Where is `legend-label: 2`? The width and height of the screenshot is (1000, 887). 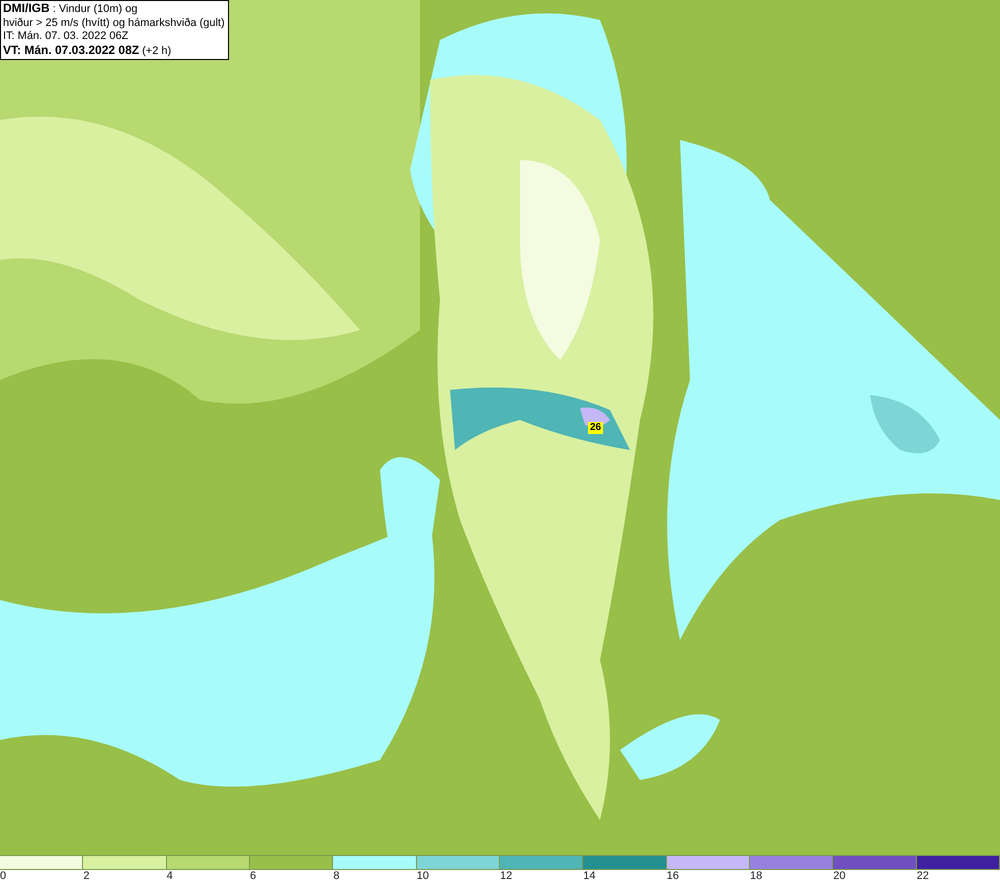 legend-label: 2 is located at coordinates (86, 876).